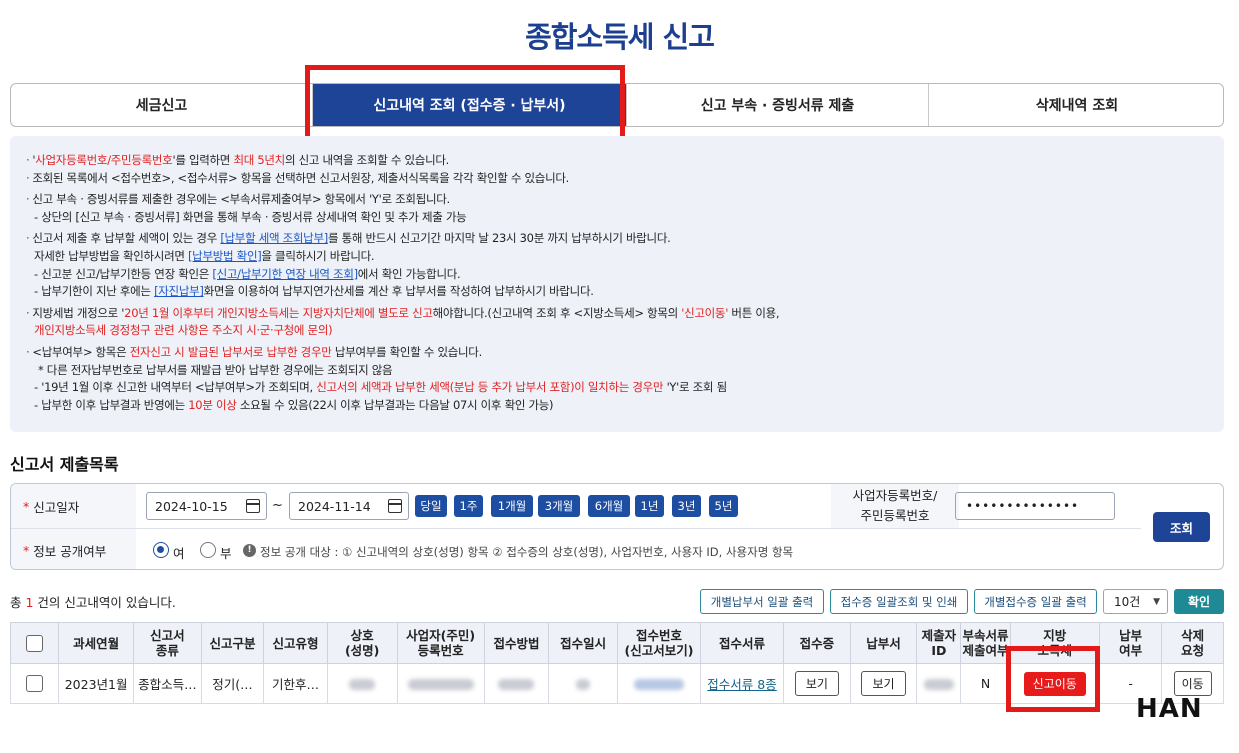 This screenshot has height=753, width=1239. Describe the element at coordinates (985, 643) in the screenshot. I see `header-attach: 부속서류 제출여부` at that location.